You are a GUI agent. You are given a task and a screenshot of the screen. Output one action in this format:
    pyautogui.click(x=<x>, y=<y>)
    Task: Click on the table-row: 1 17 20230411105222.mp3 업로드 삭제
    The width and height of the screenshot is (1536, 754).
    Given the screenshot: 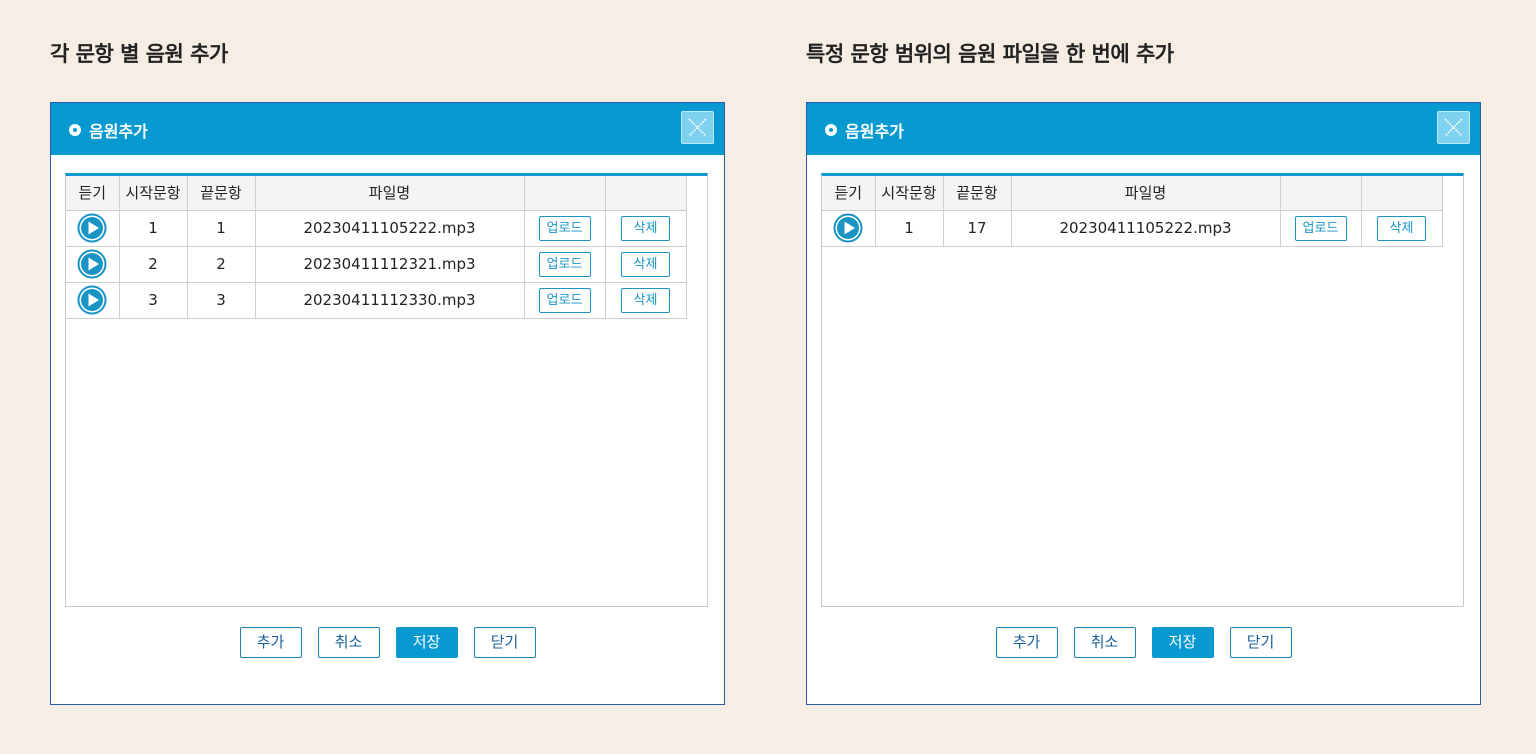 What is the action you would take?
    pyautogui.click(x=1132, y=228)
    